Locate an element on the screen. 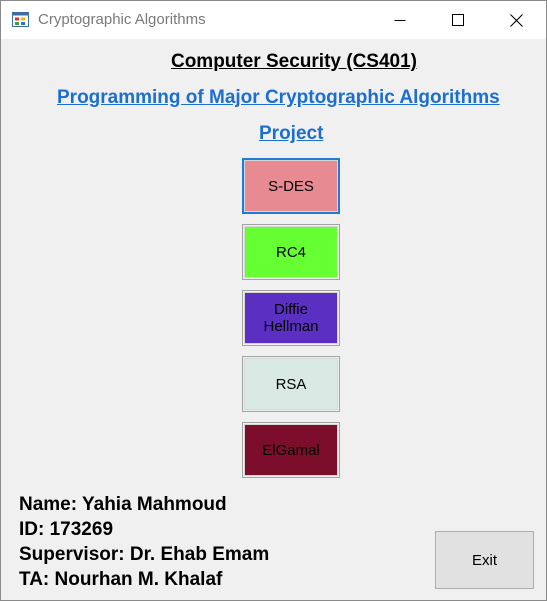 The width and height of the screenshot is (547, 601). sdes-button-label: S-DES is located at coordinates (291, 186).